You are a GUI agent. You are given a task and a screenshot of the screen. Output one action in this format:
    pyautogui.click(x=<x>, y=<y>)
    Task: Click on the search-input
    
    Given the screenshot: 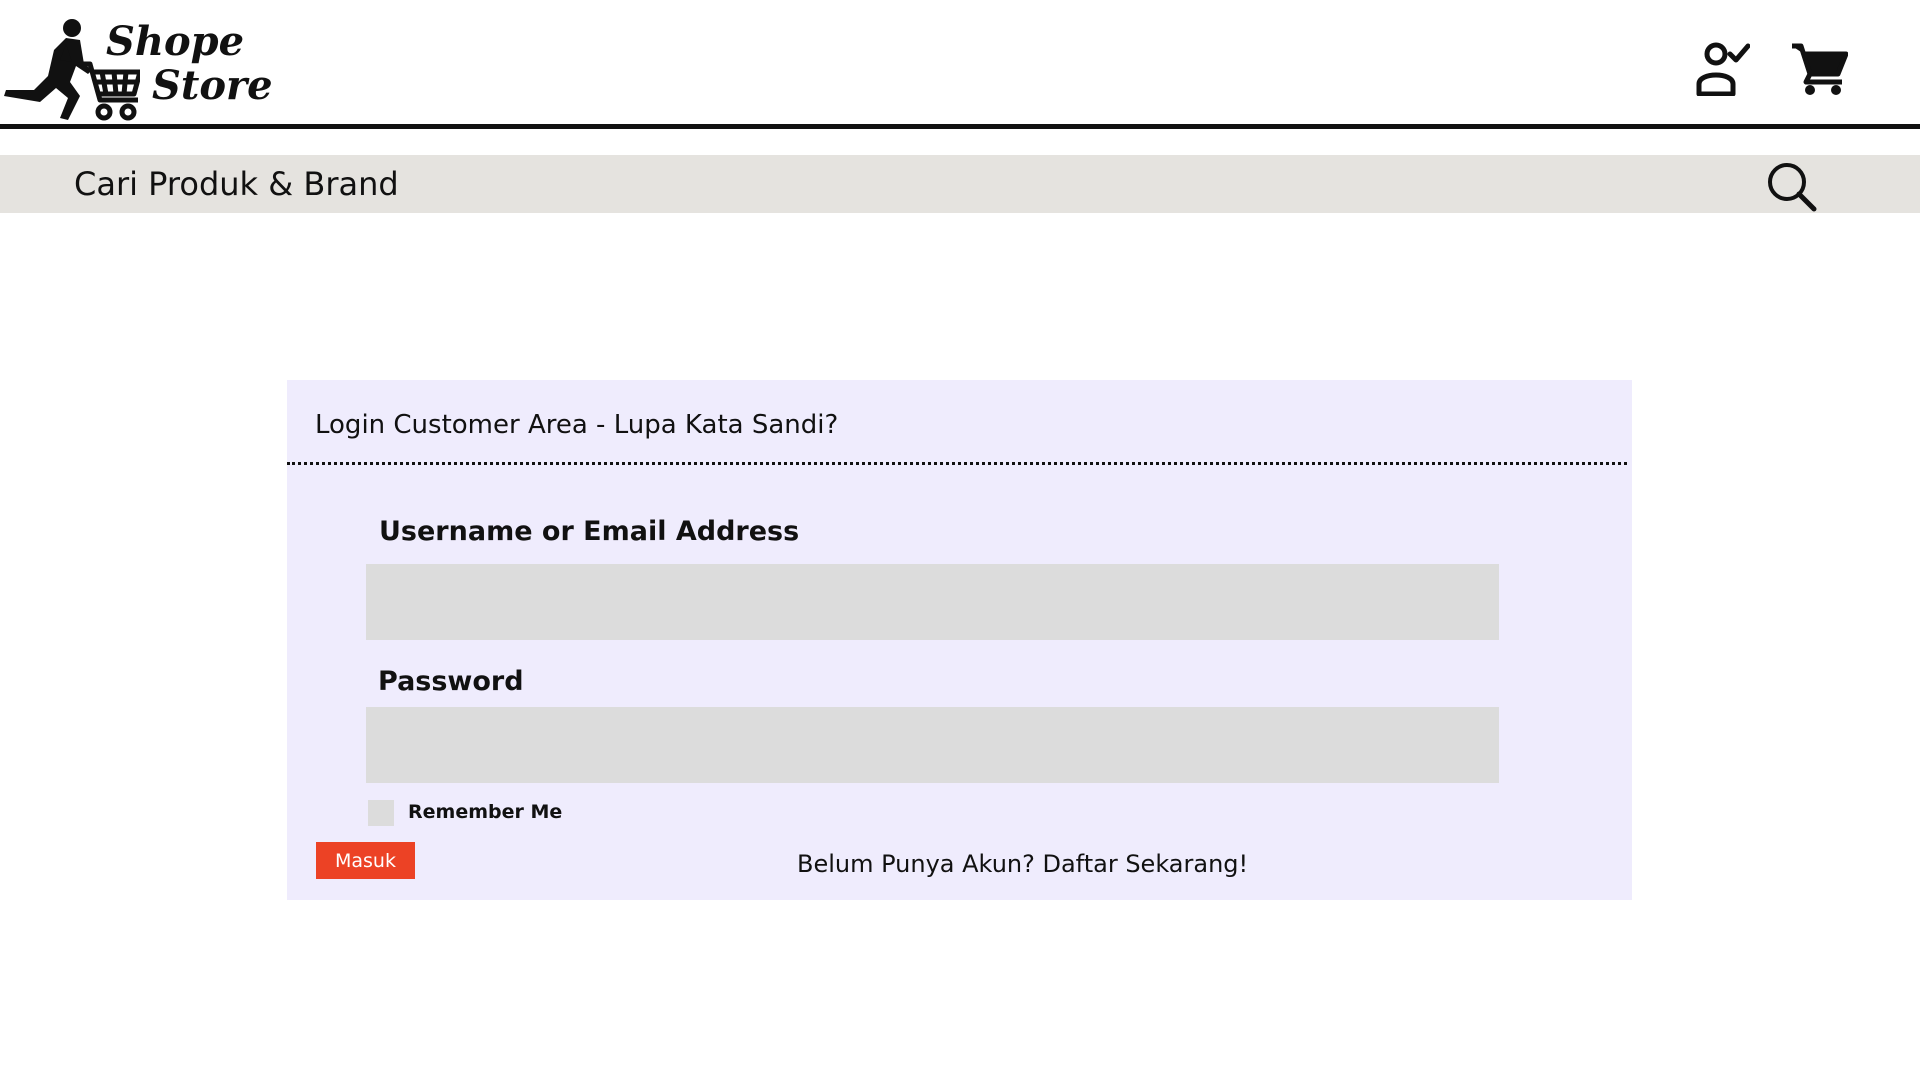 What is the action you would take?
    pyautogui.click(x=904, y=184)
    